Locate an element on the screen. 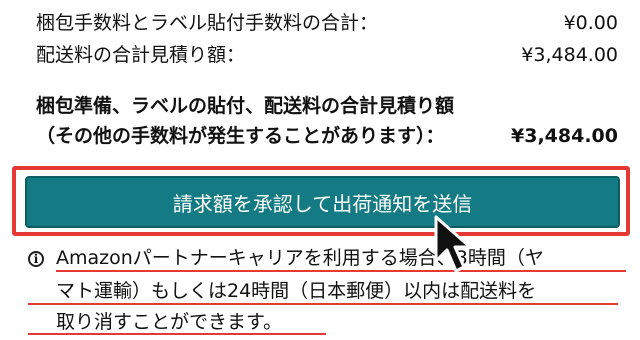  shipping-fee-row: 配送料の合計見積り額： ¥3,484.00 is located at coordinates (327, 53).